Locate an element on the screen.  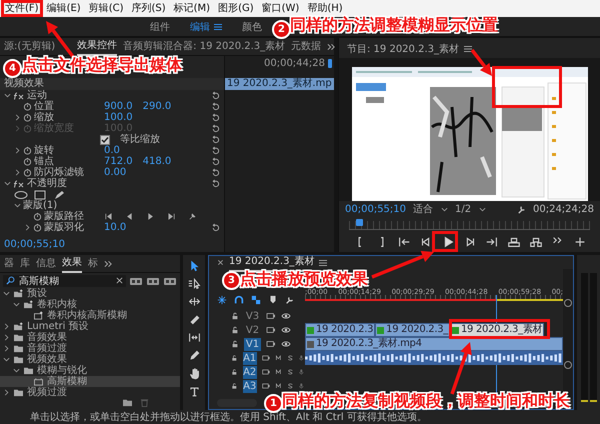
clear-icon is located at coordinates (119, 280).